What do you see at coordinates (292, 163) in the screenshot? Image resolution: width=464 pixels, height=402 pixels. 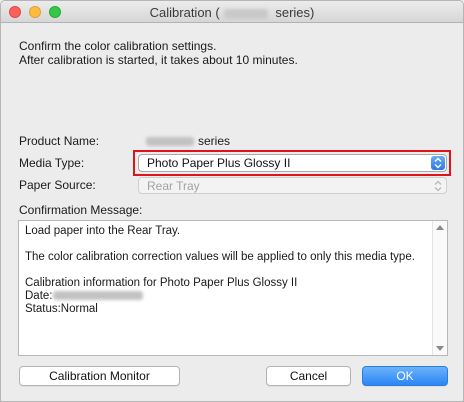 I see `media-type-select: Photo Paper Plus Glossy II` at bounding box center [292, 163].